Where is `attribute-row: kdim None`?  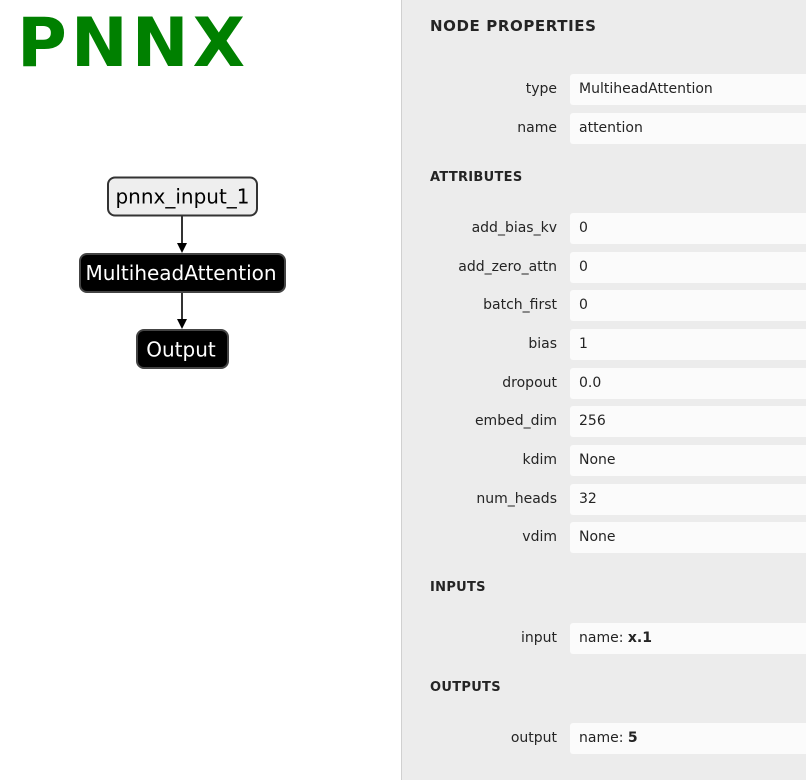
attribute-row: kdim None is located at coordinates (604, 460).